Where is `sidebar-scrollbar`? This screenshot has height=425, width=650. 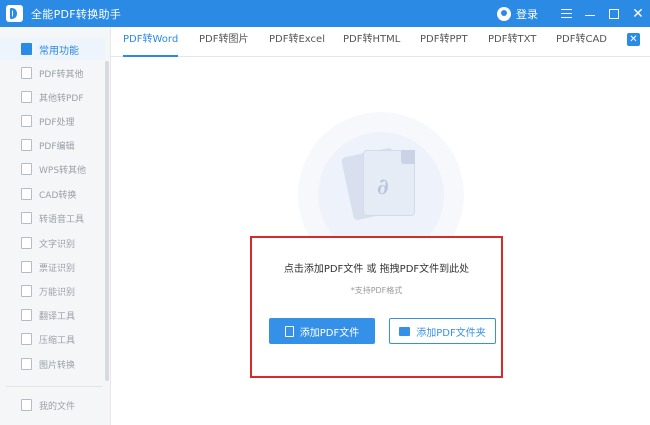 sidebar-scrollbar is located at coordinates (107, 221).